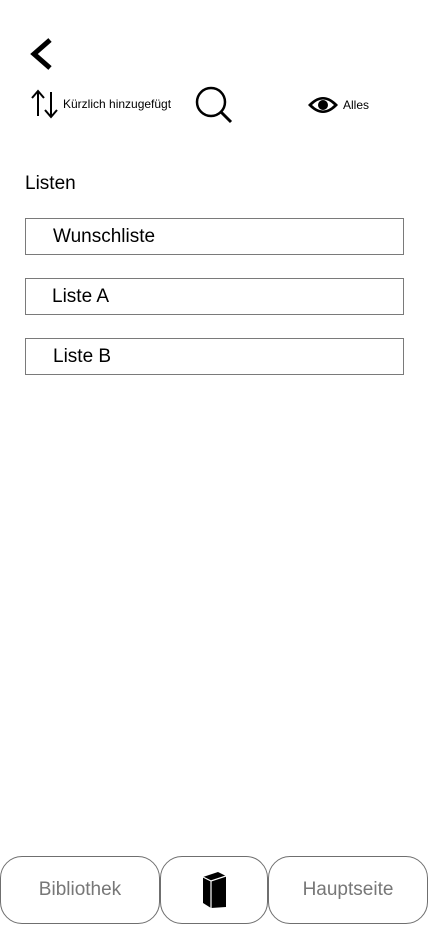 Image resolution: width=428 pixels, height=926 pixels. What do you see at coordinates (356, 105) in the screenshot?
I see `filter-label: Alles` at bounding box center [356, 105].